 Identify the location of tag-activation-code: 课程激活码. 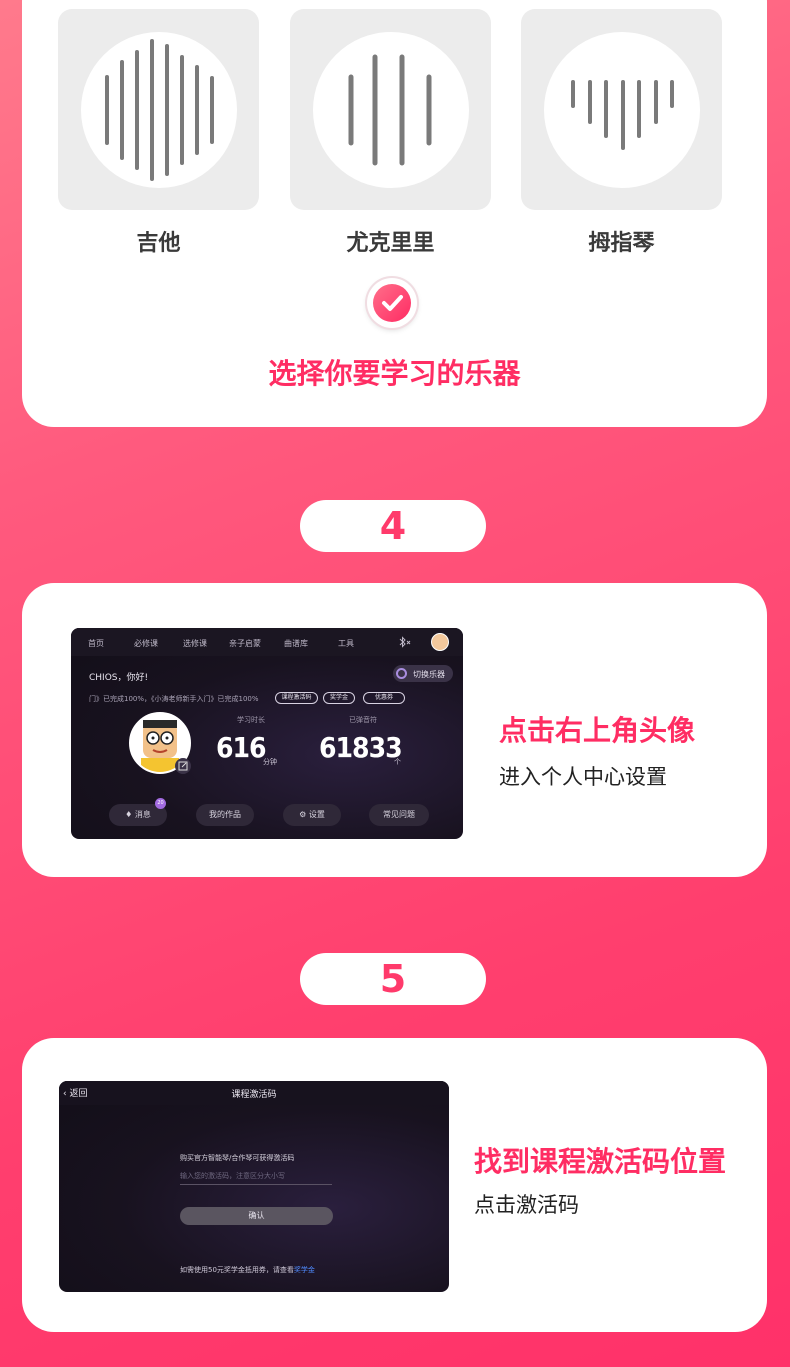
(296, 698).